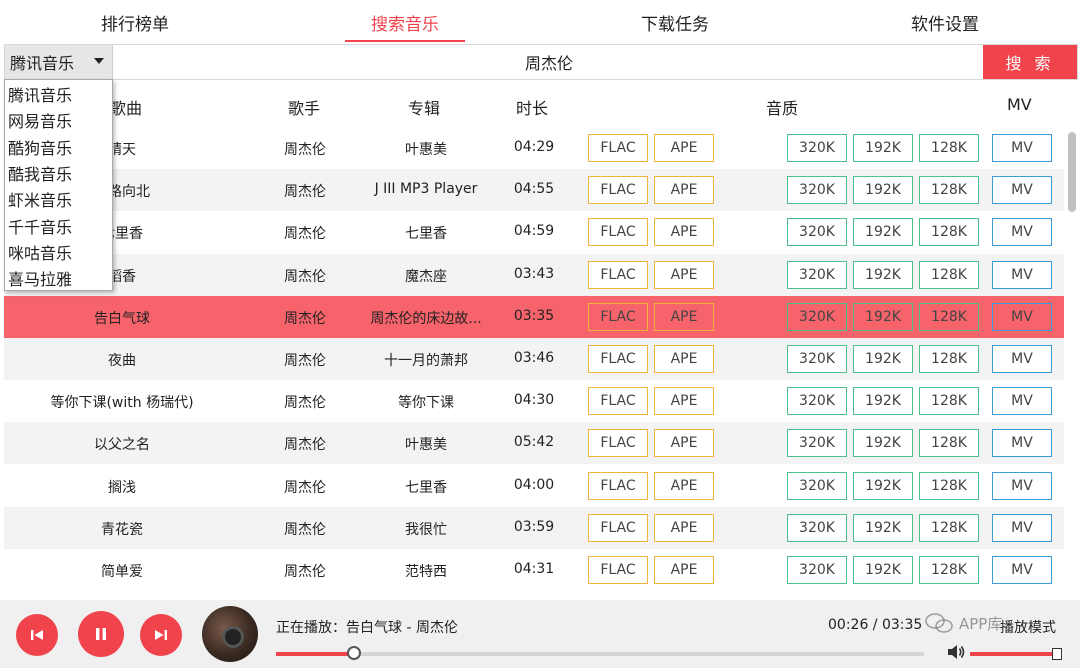 The image size is (1080, 668). Describe the element at coordinates (534, 274) in the screenshot. I see `table-row: 稻香 周杰伦 魔杰座 03:43 FLAC APE 320K 192K 128K MV` at that location.